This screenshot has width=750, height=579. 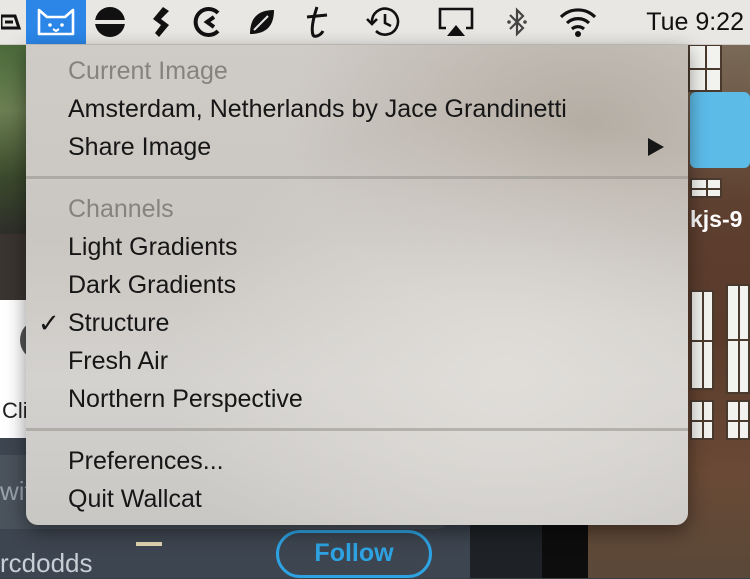 What do you see at coordinates (153, 247) in the screenshot?
I see `menu-item-label: Light Gradients` at bounding box center [153, 247].